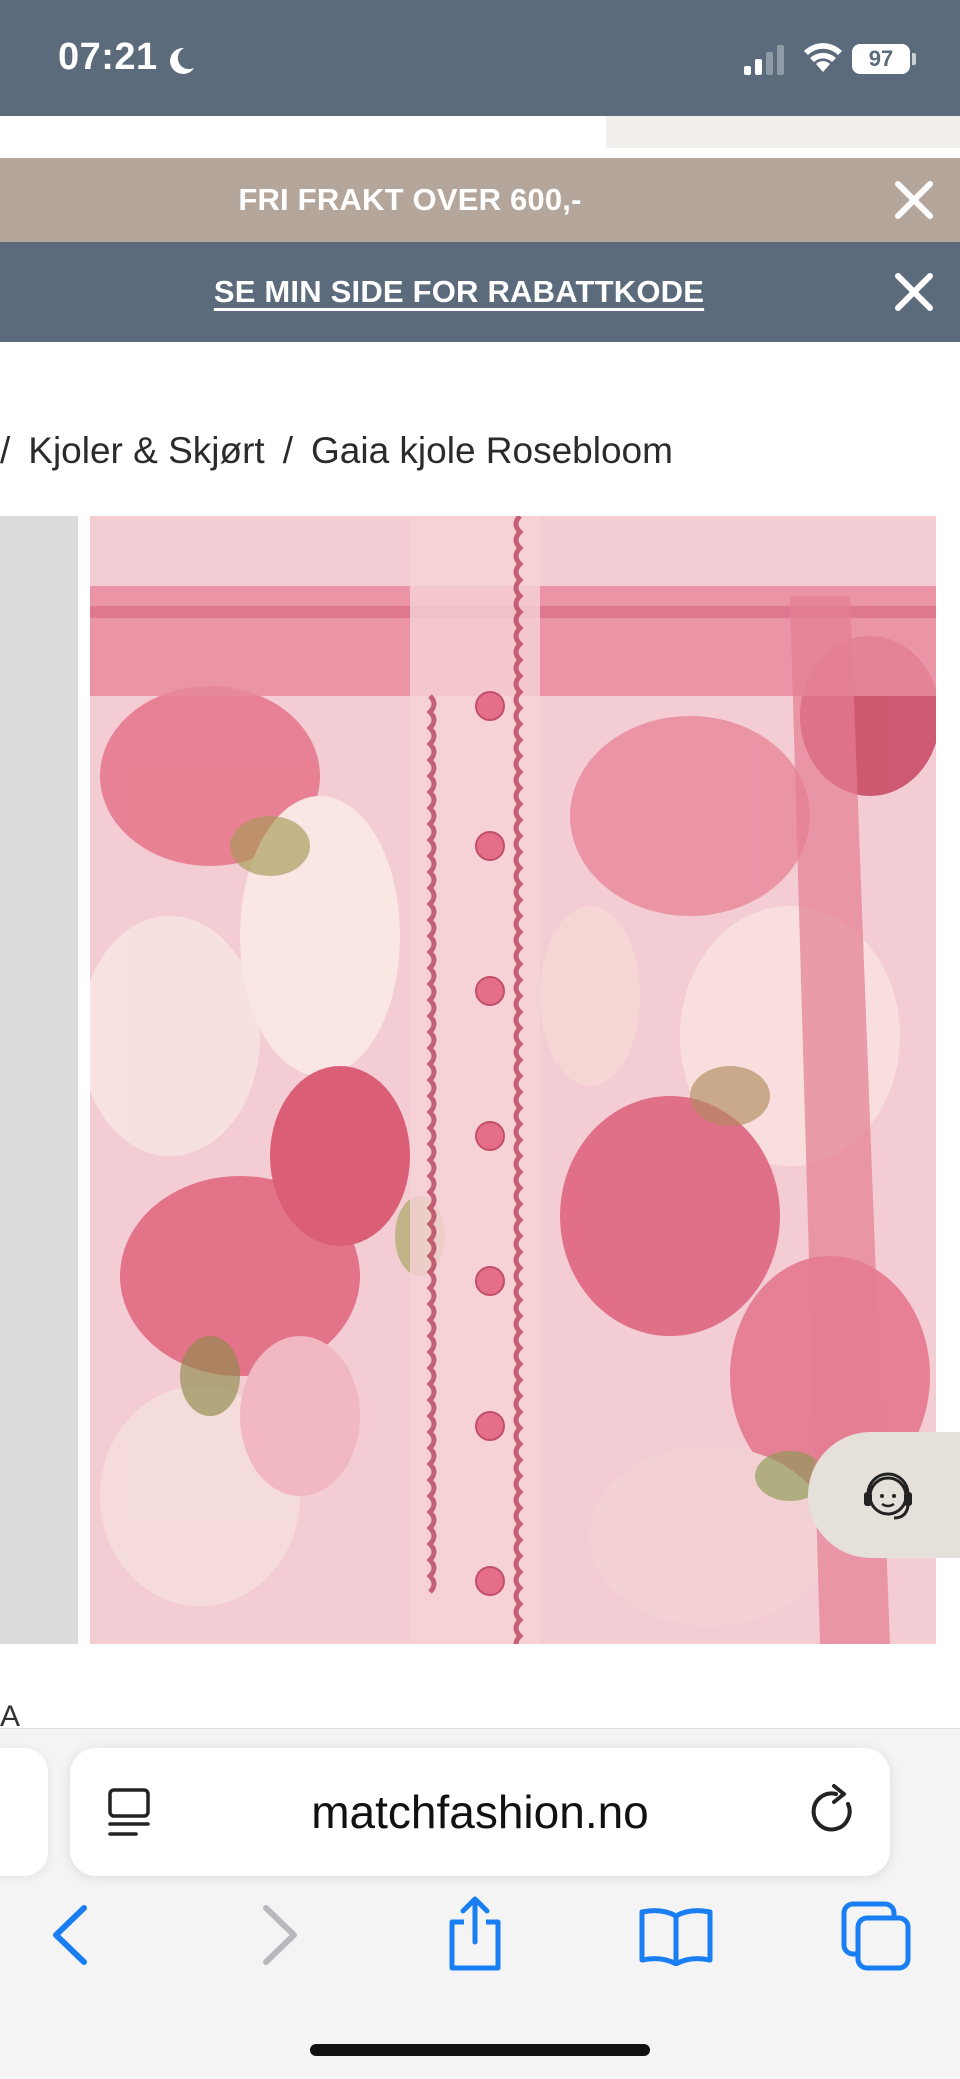 The height and width of the screenshot is (2079, 960). What do you see at coordinates (764, 60) in the screenshot?
I see `signal-icon` at bounding box center [764, 60].